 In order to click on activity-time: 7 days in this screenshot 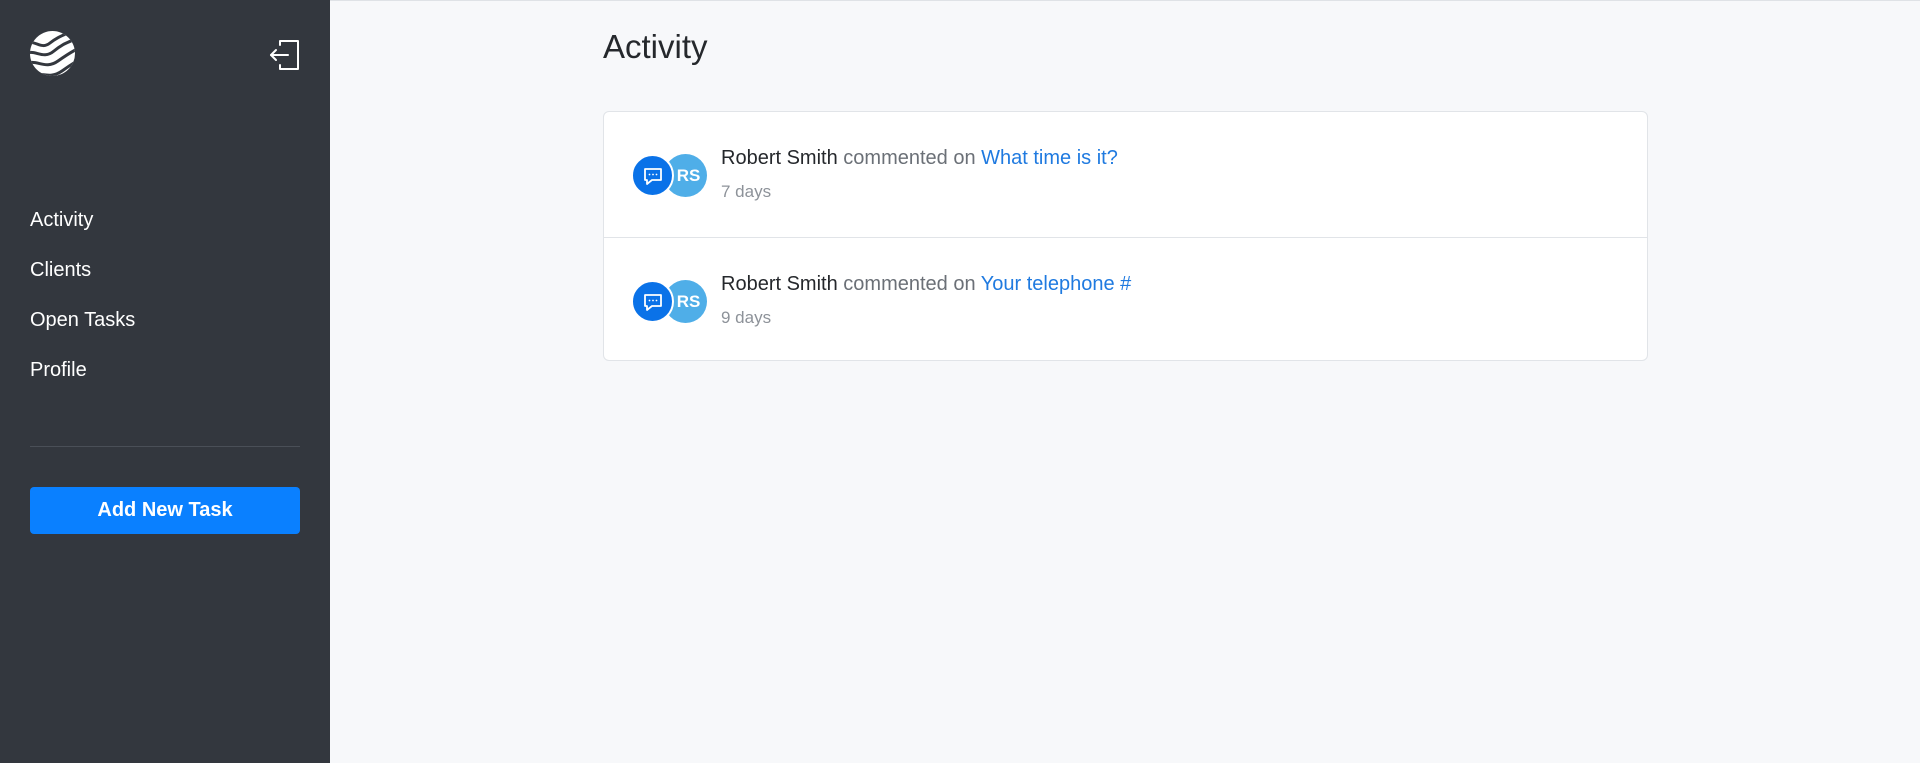, I will do `click(746, 191)`.